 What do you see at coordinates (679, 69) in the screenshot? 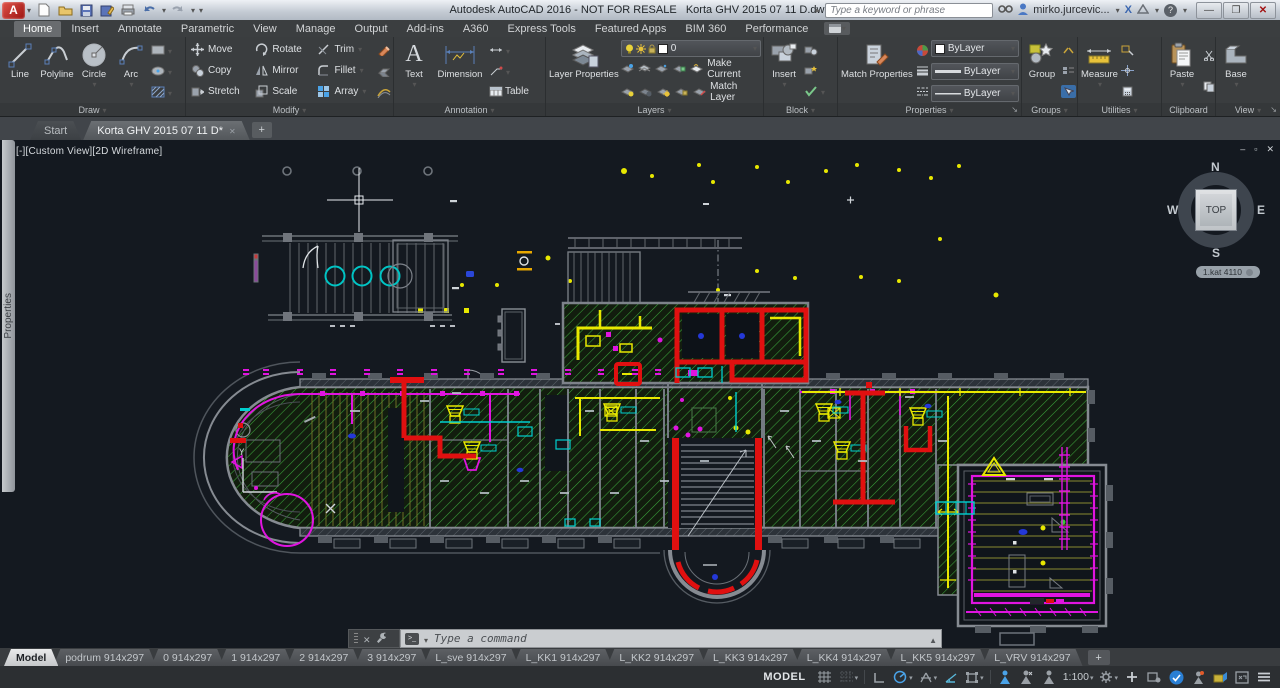
I see `layer-lock-tool-icon` at bounding box center [679, 69].